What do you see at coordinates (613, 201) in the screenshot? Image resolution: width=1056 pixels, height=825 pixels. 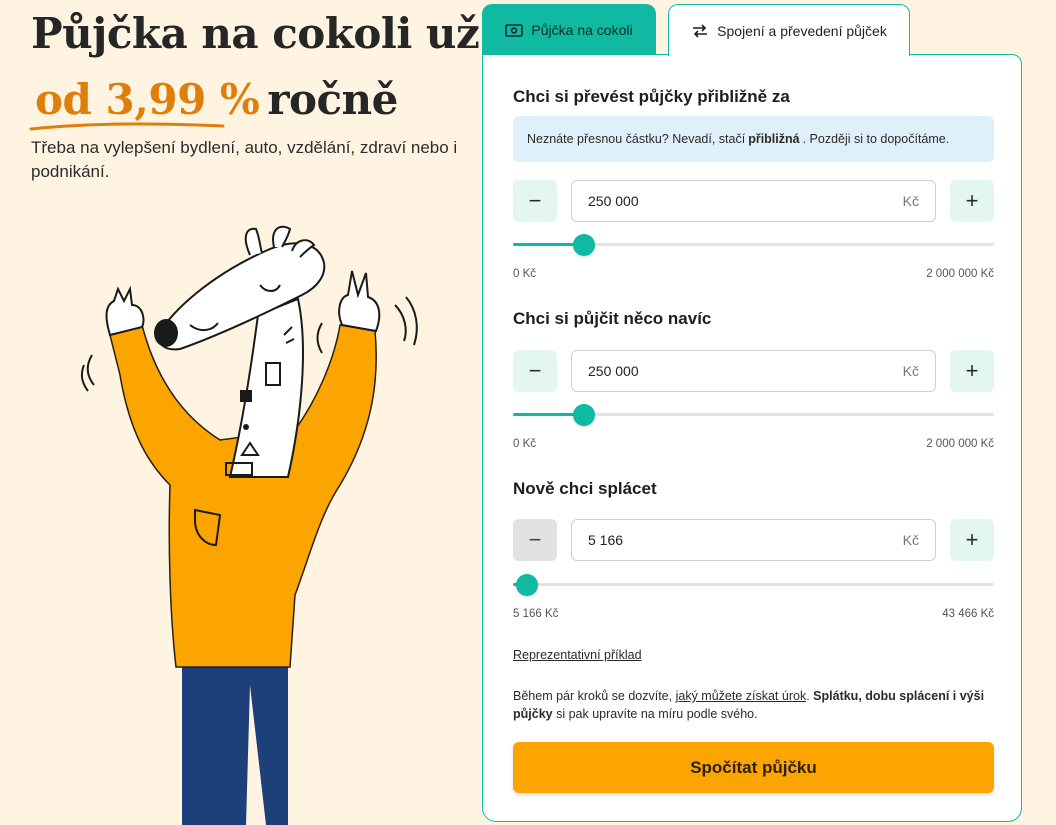 I see `transfer-amount-value: 250 000` at bounding box center [613, 201].